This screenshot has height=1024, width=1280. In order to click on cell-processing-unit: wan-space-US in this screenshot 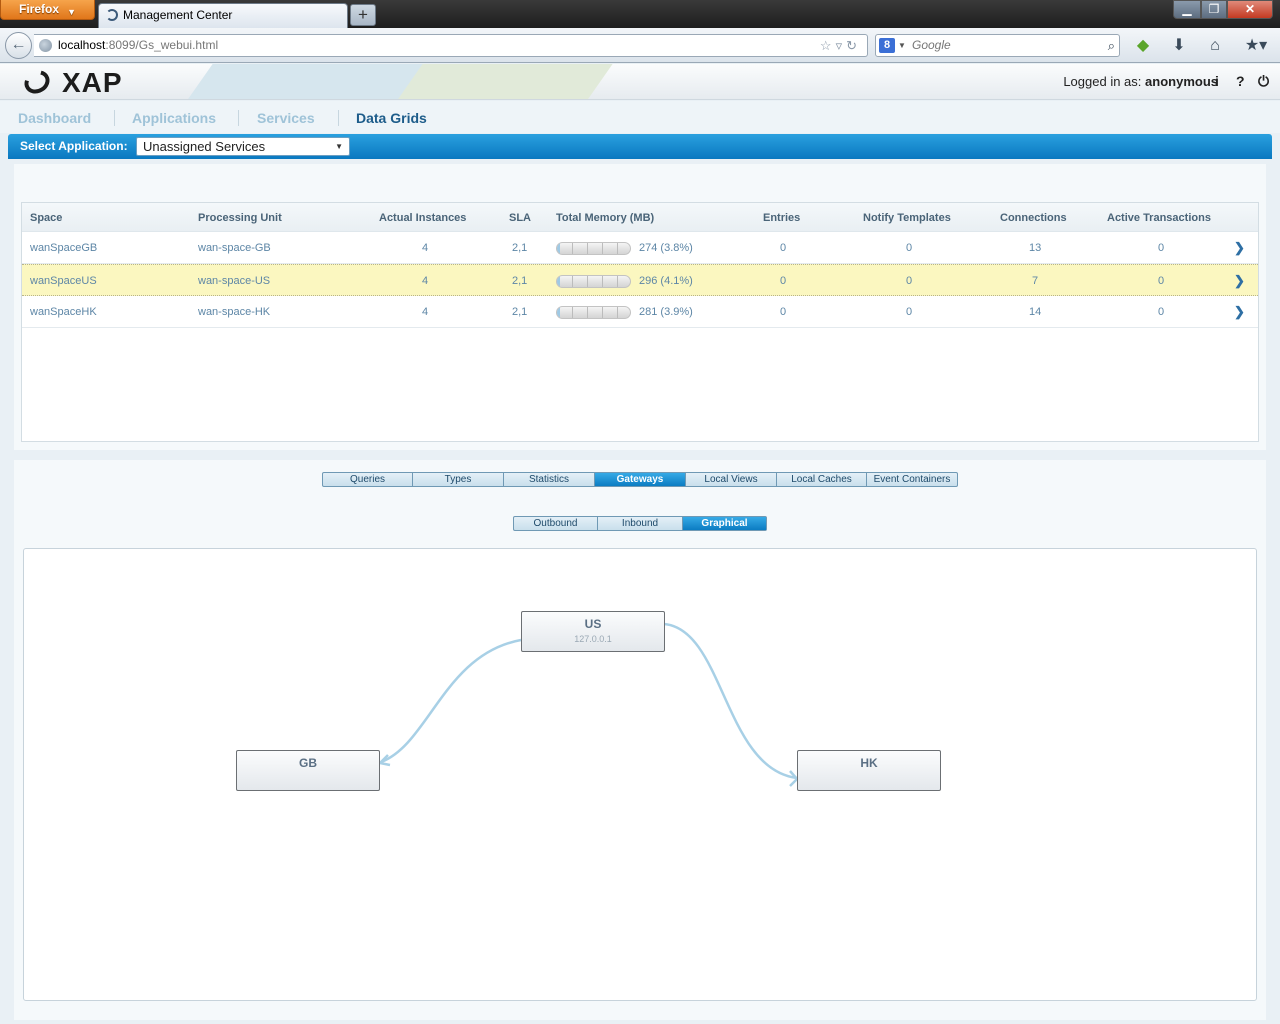, I will do `click(234, 281)`.